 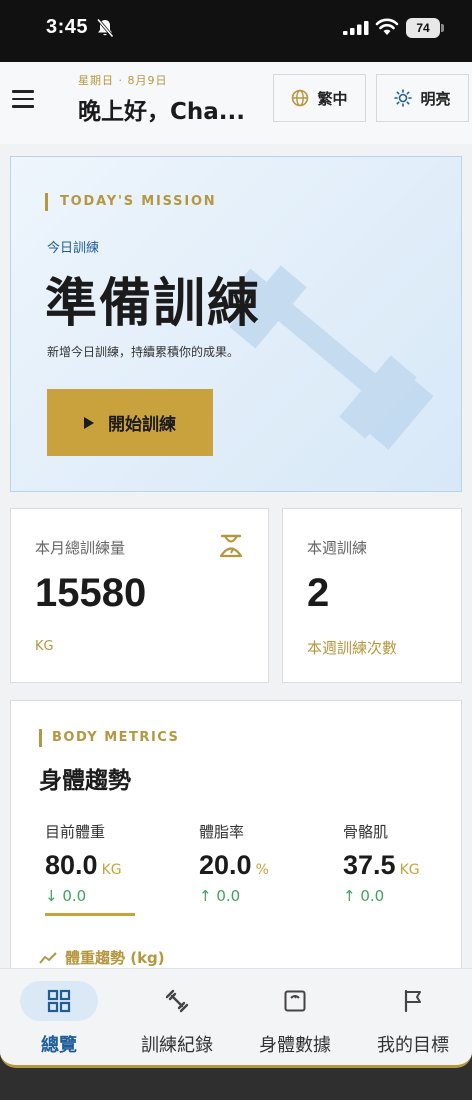 I want to click on nav-tab-overview: 總覽, so click(x=59, y=1017).